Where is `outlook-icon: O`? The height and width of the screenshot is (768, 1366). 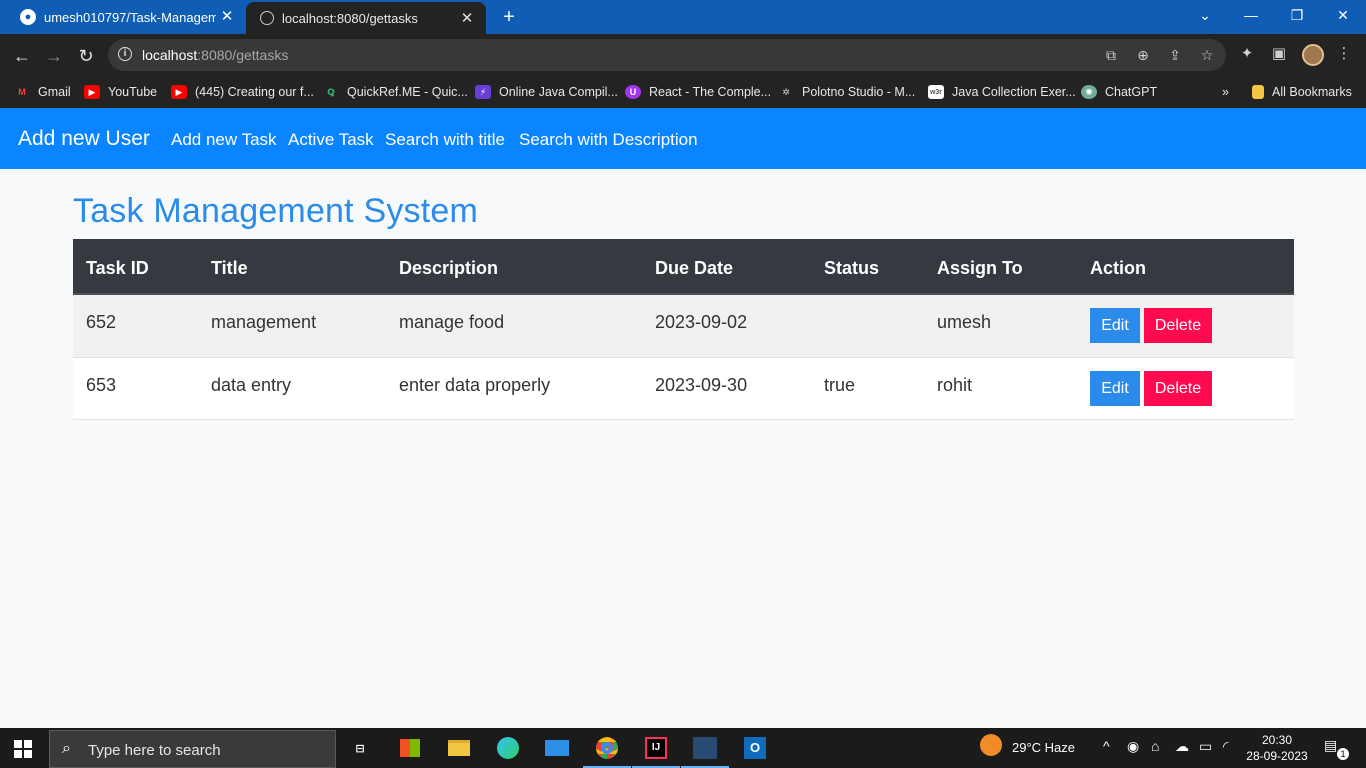
outlook-icon: O is located at coordinates (755, 748).